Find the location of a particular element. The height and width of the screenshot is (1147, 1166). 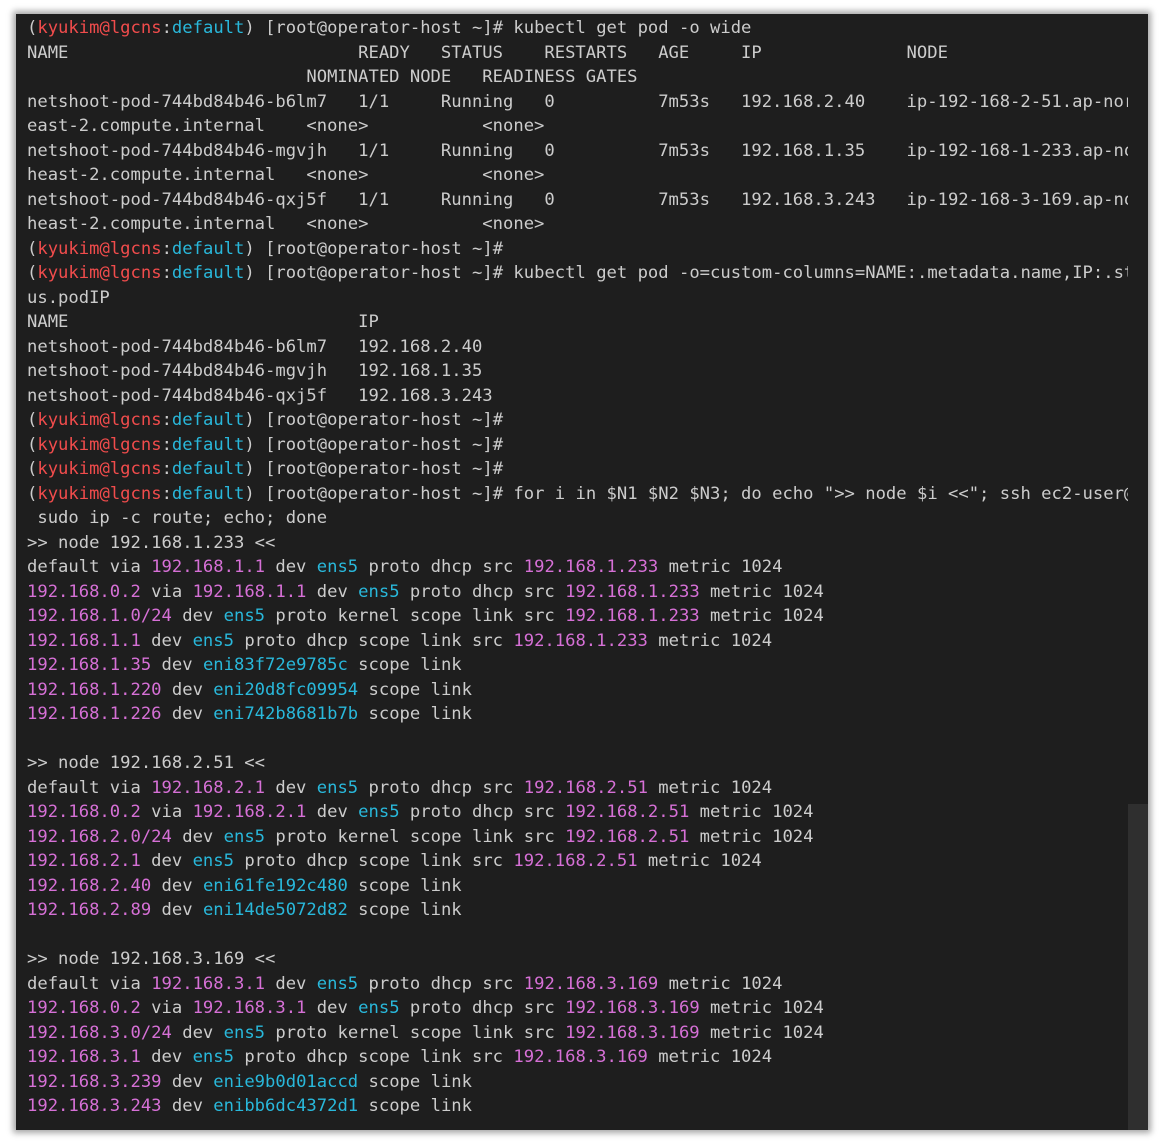

node-banner-text: >> node 192.168.2.51 << is located at coordinates (146, 763).